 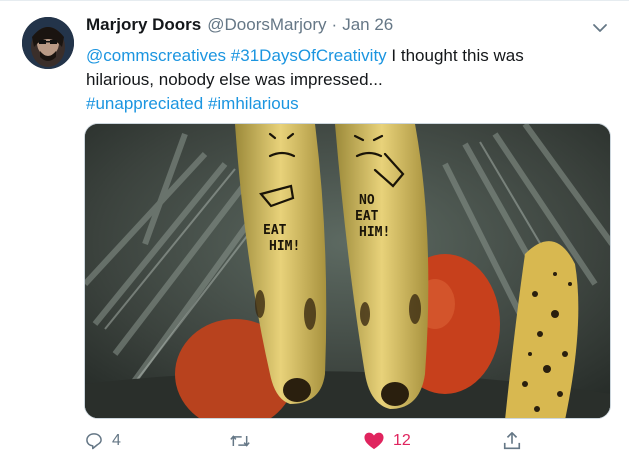 What do you see at coordinates (284, 246) in the screenshot?
I see `banana-left-label-line2: HIM!` at bounding box center [284, 246].